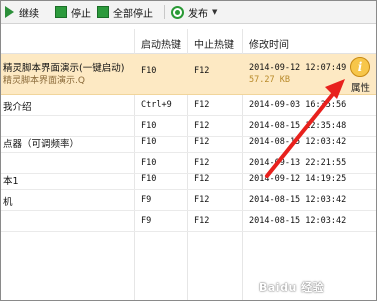 The width and height of the screenshot is (377, 301). Describe the element at coordinates (292, 287) in the screenshot. I see `watermark: Baidu 经验` at that location.